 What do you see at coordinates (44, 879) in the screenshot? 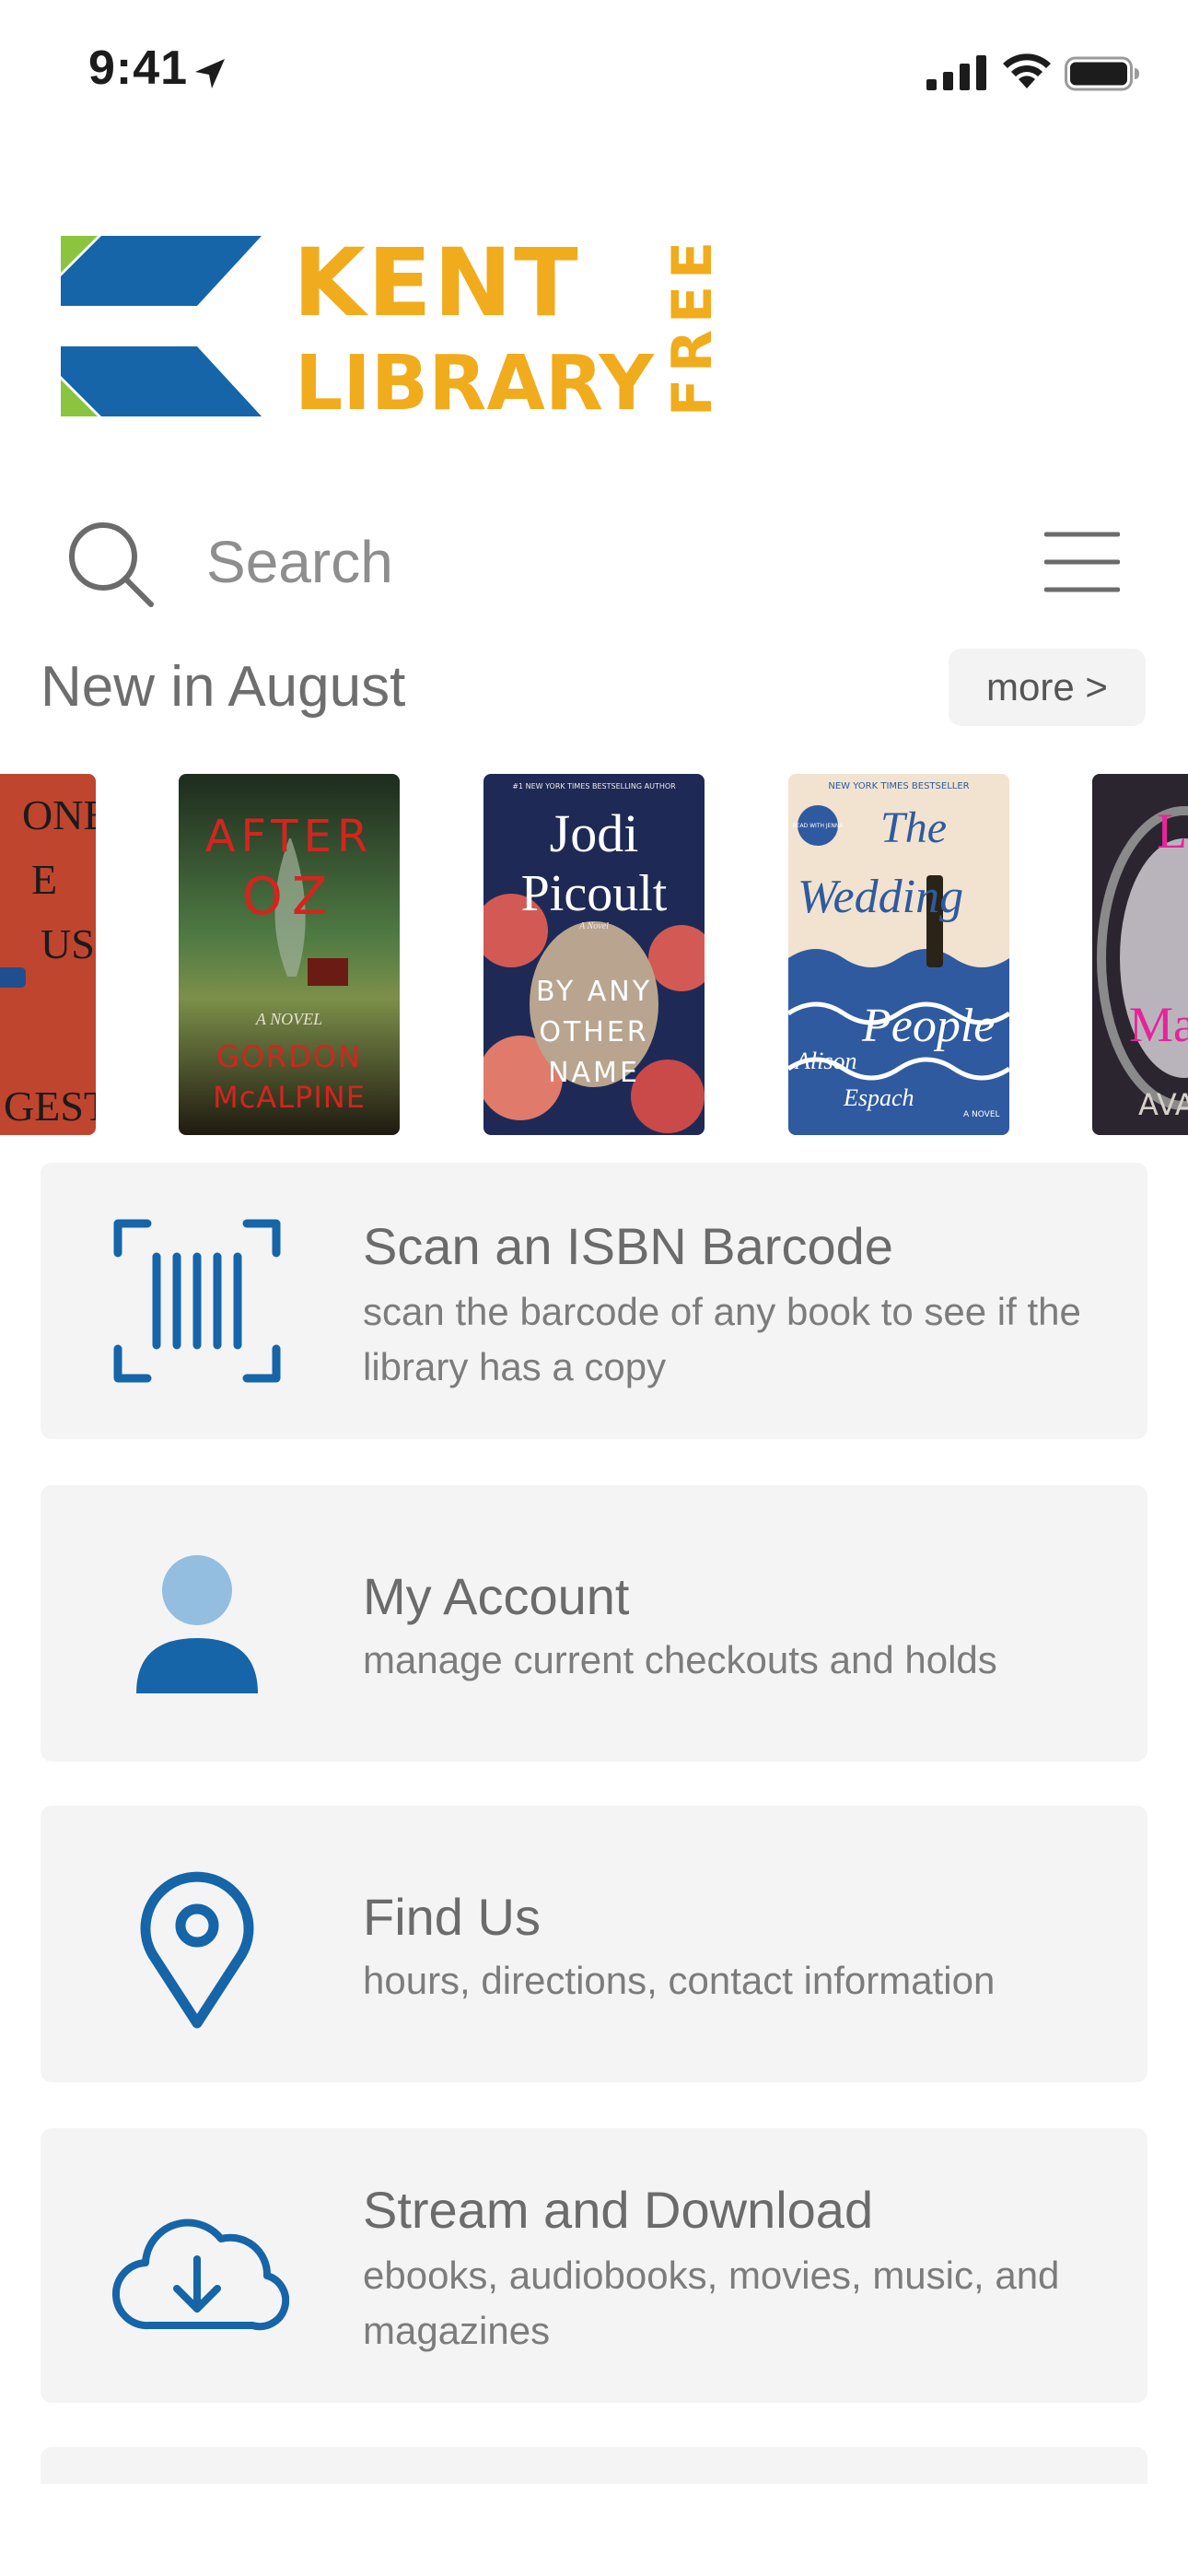
I see `svg-text: E` at bounding box center [44, 879].